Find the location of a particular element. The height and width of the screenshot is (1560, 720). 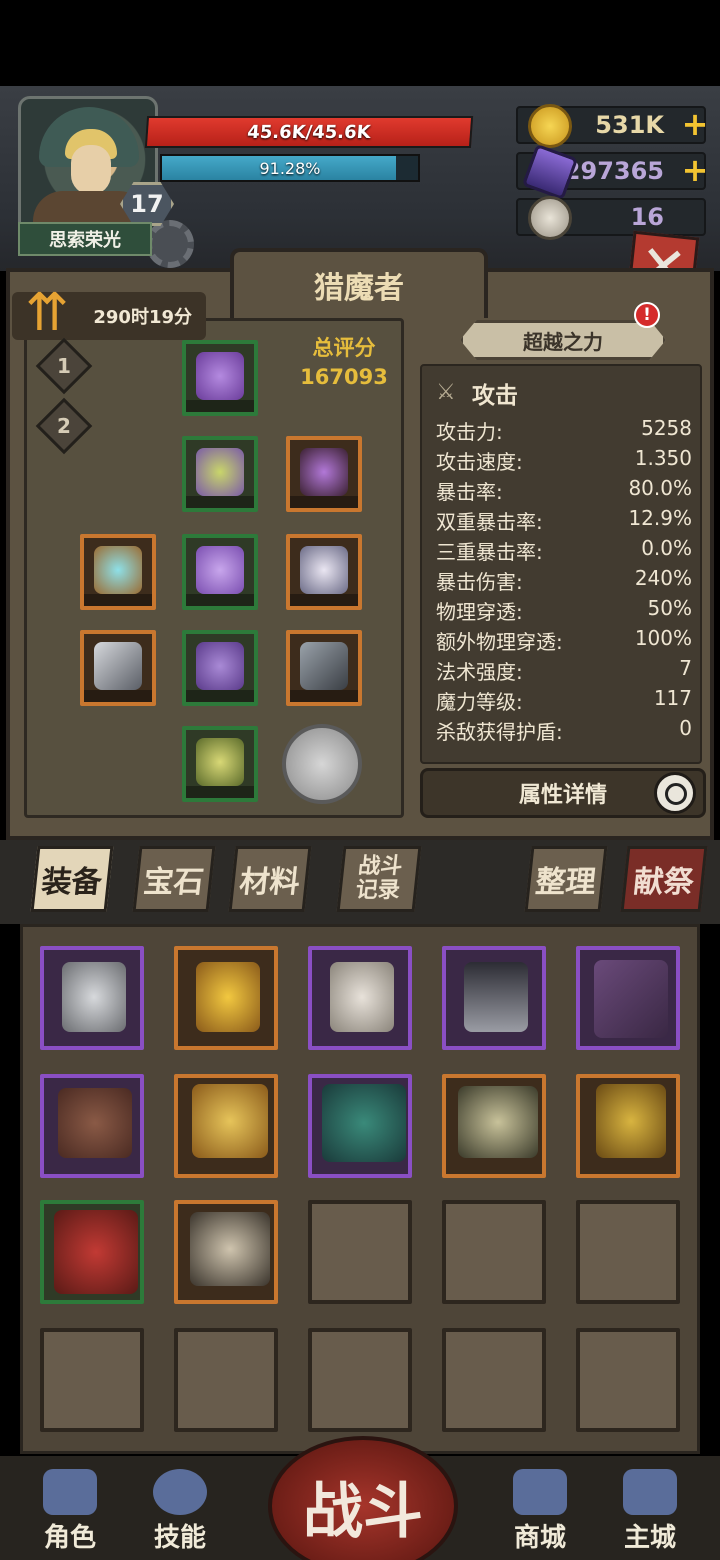

super-power-button: 超越之力 is located at coordinates (563, 340).